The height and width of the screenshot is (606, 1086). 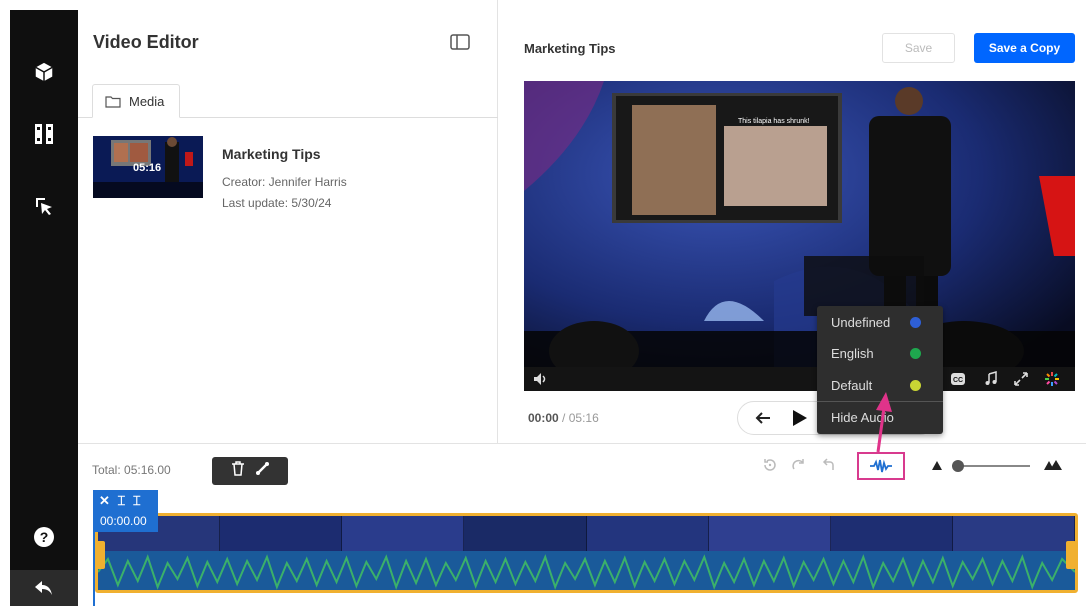 I want to click on help-icon: ?, so click(x=44, y=537).